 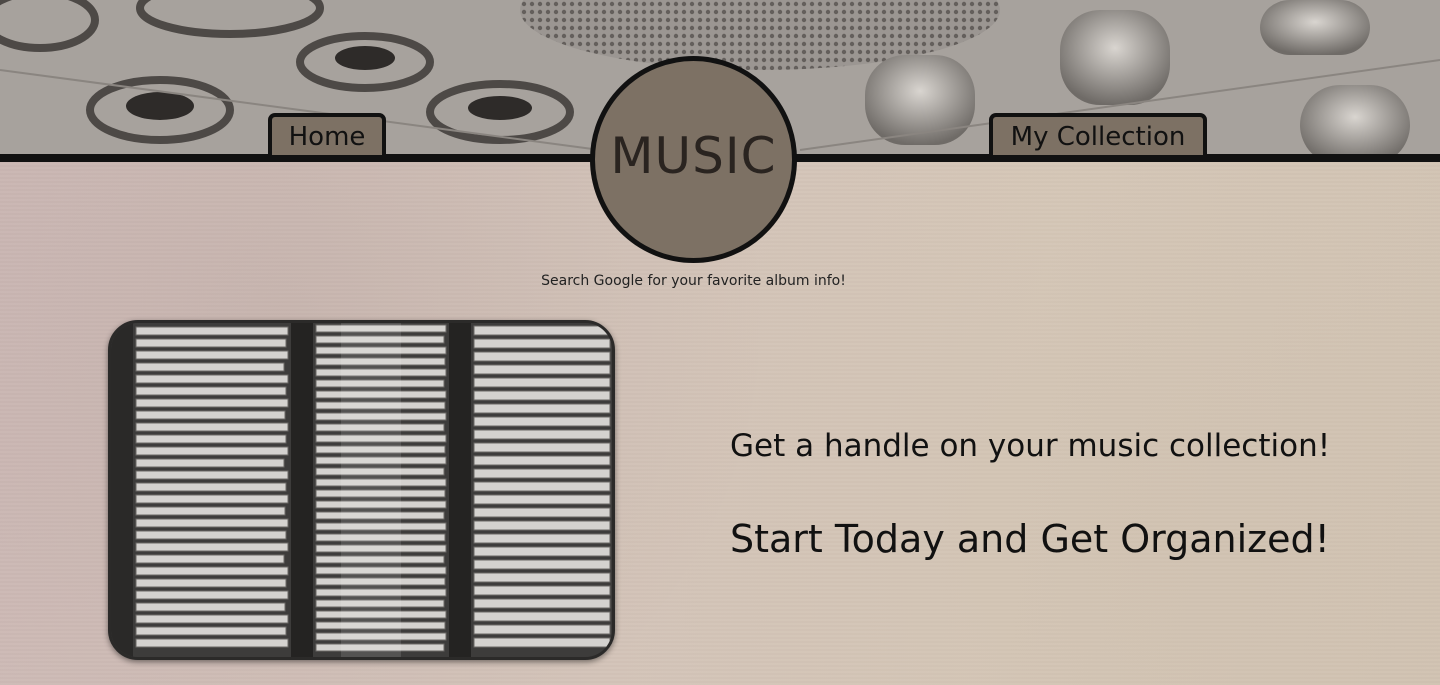 What do you see at coordinates (1098, 134) in the screenshot?
I see `nav-tab-my-collection: My Collection` at bounding box center [1098, 134].